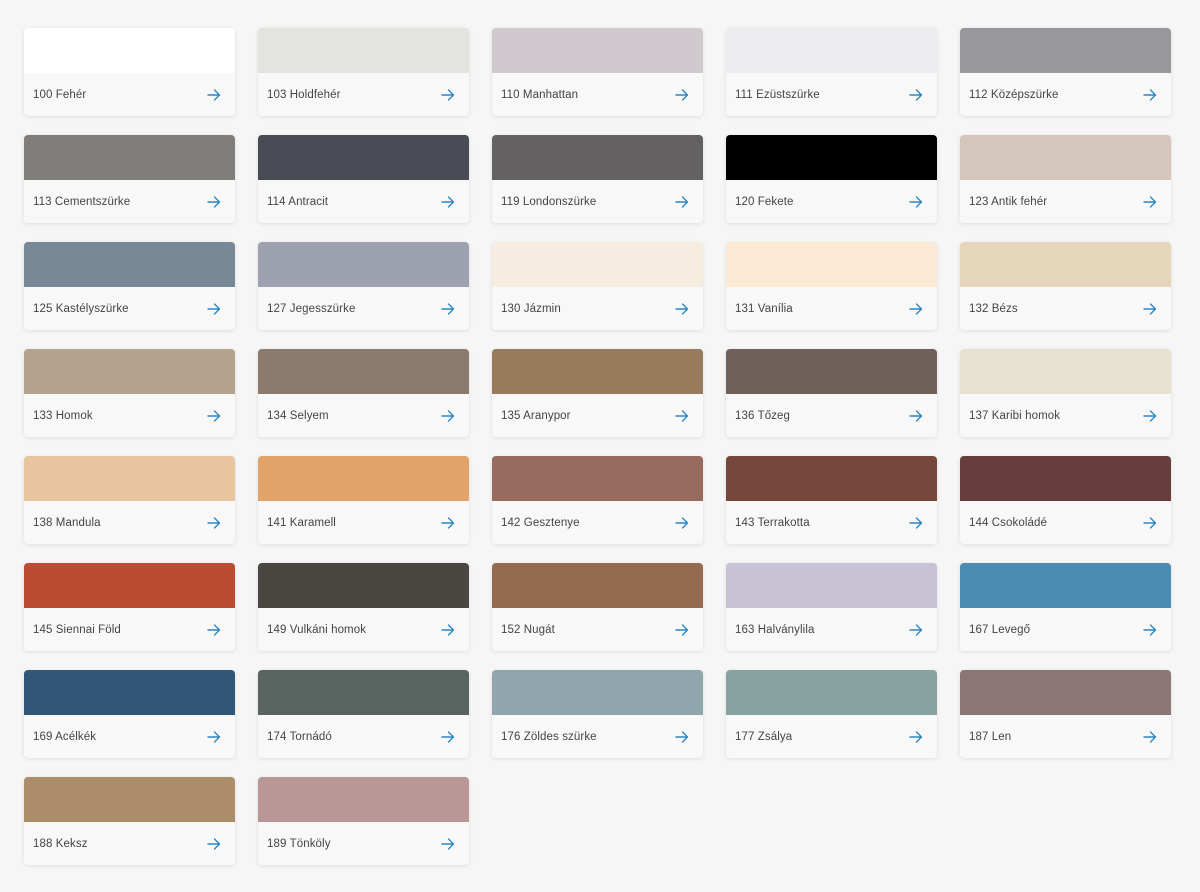 The height and width of the screenshot is (892, 1200). I want to click on color-card: 189 Tönköly, so click(363, 821).